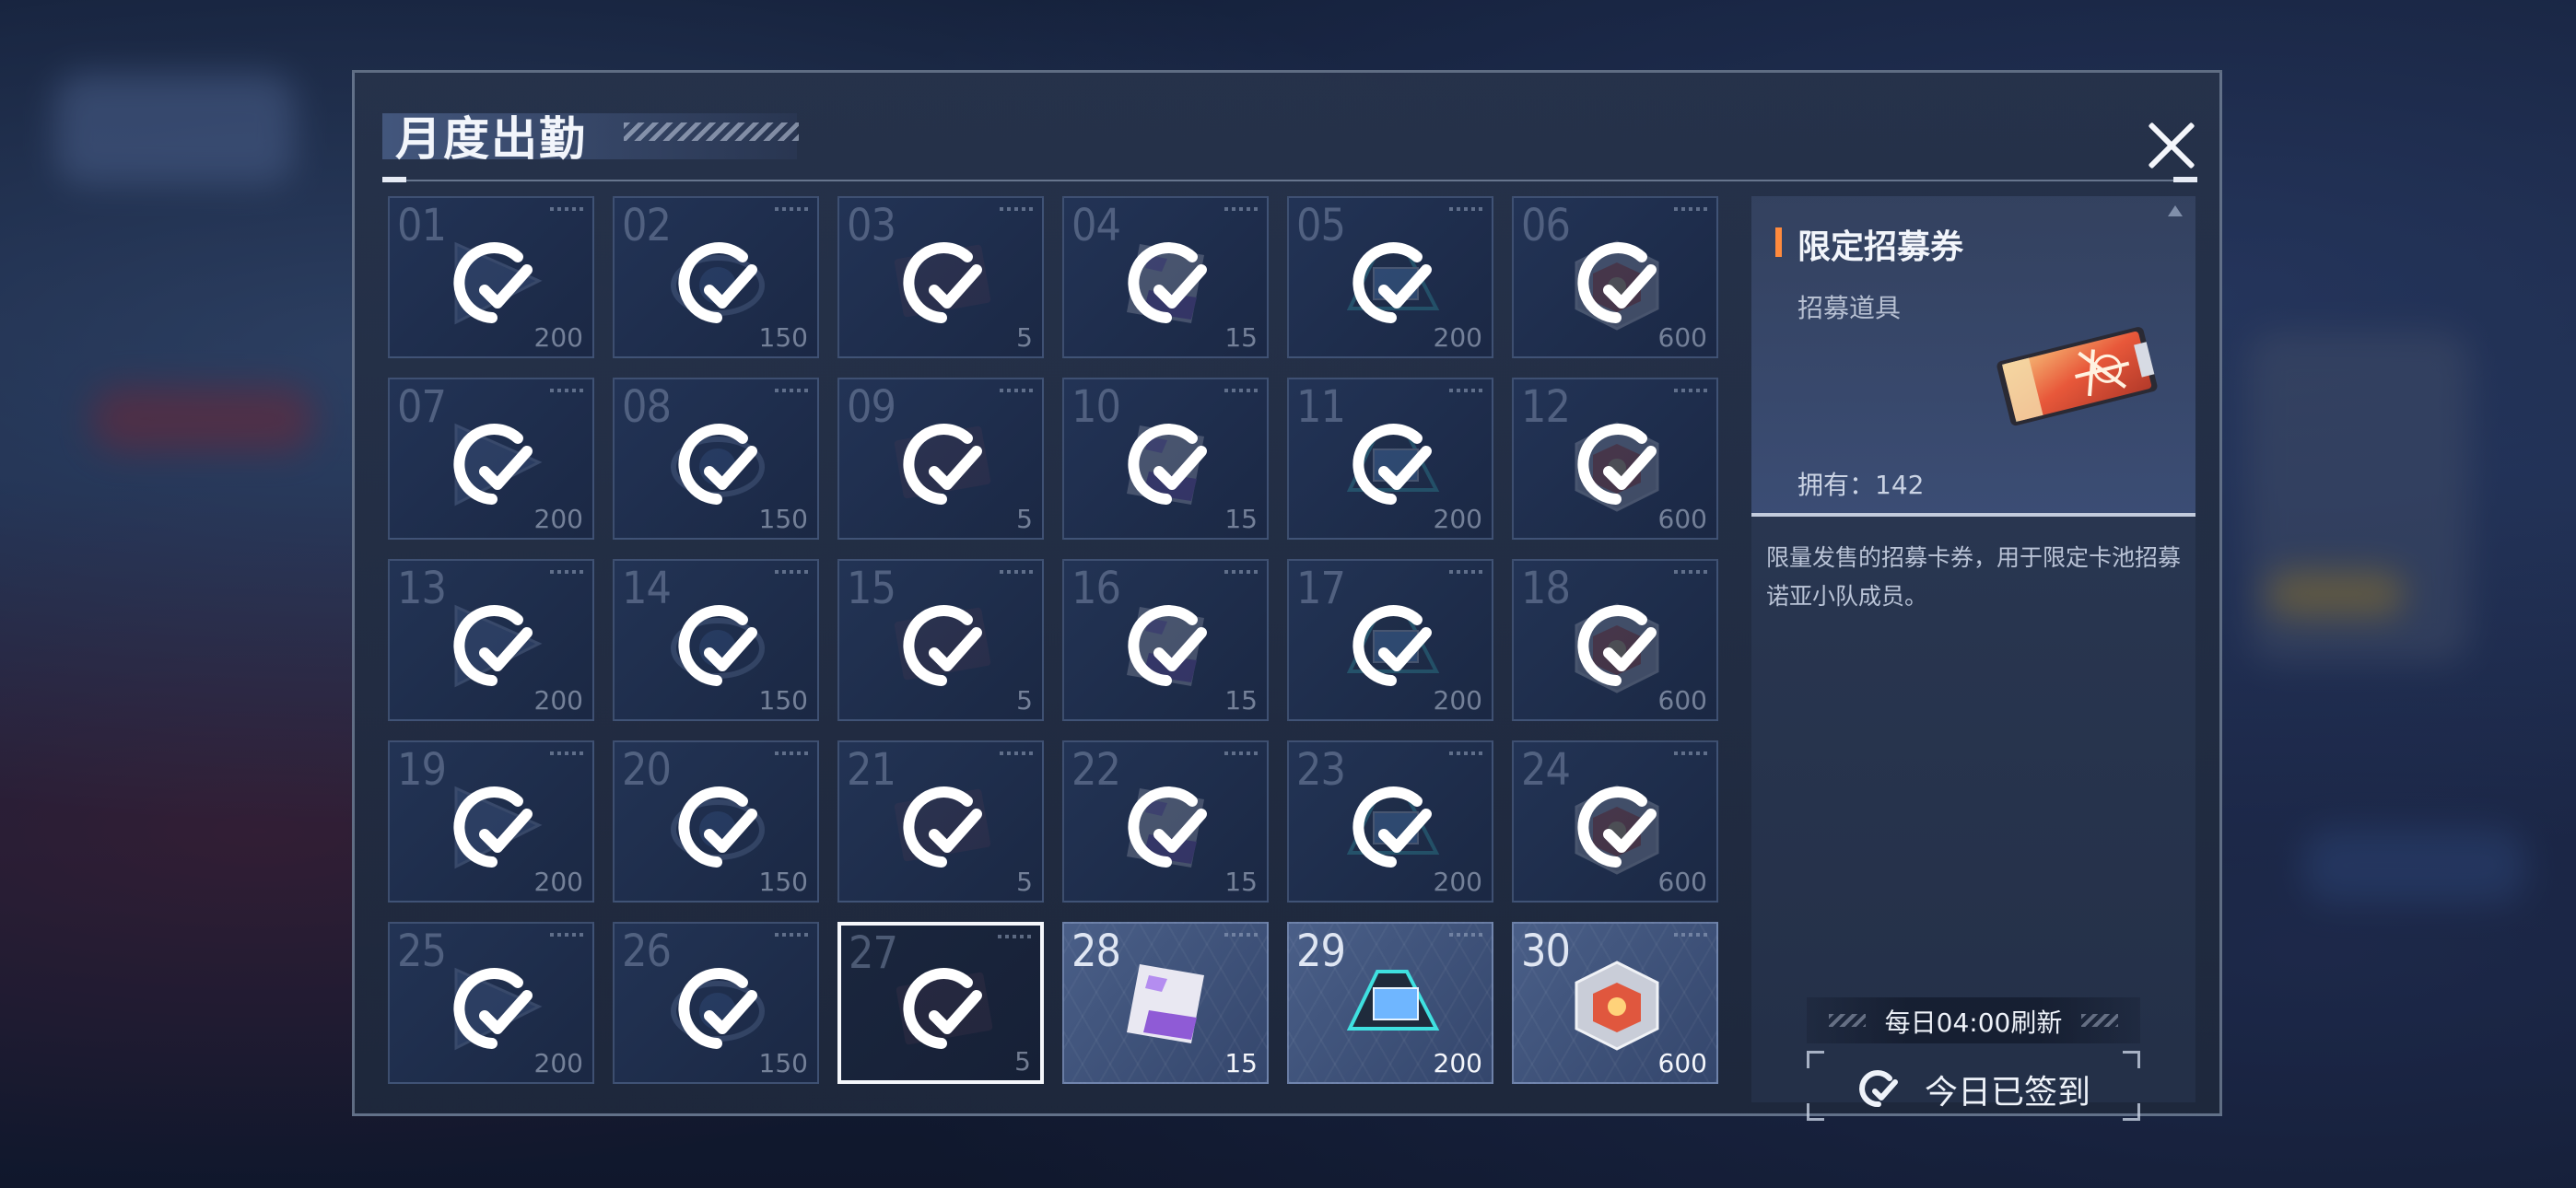 Image resolution: width=2576 pixels, height=1188 pixels. What do you see at coordinates (871, 588) in the screenshot?
I see `day-number: 15` at bounding box center [871, 588].